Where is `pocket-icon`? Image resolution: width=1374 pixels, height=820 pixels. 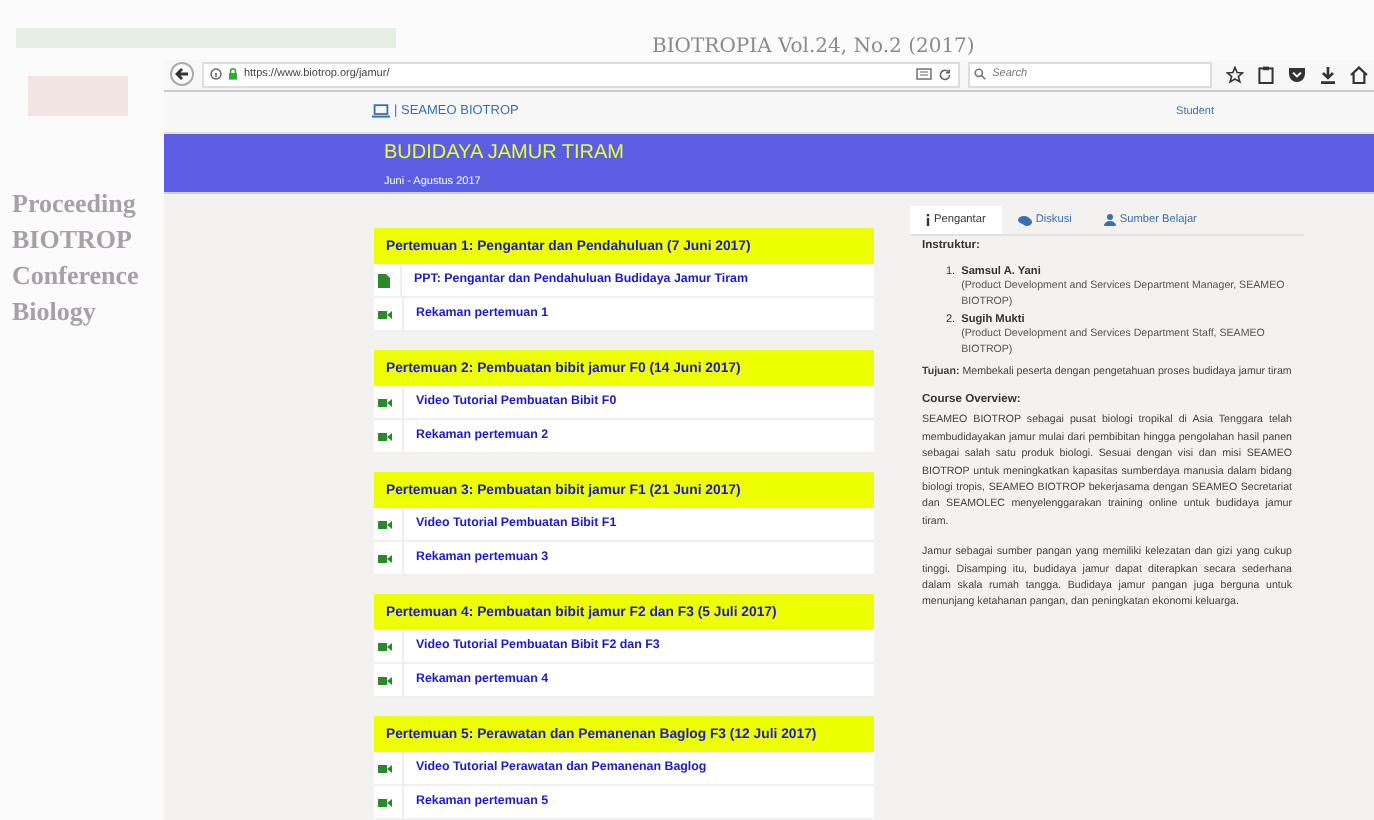
pocket-icon is located at coordinates (1297, 74).